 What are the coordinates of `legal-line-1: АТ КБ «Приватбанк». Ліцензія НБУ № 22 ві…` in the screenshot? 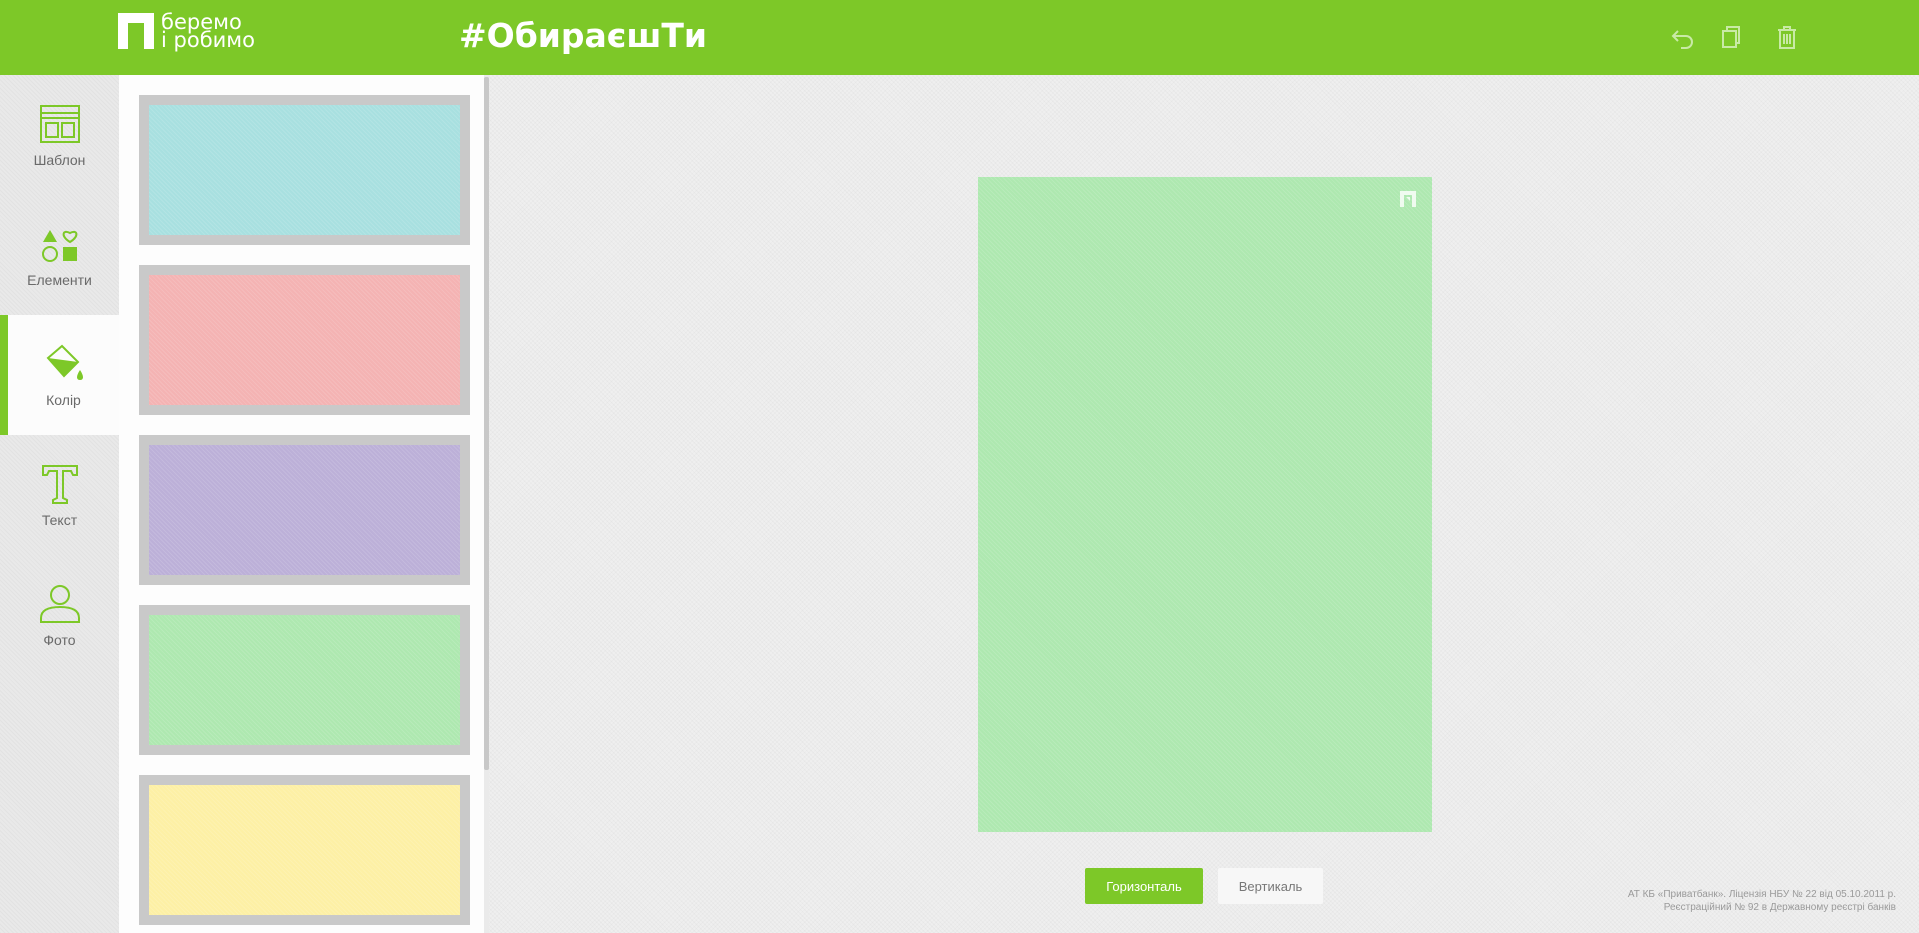 It's located at (1761, 894).